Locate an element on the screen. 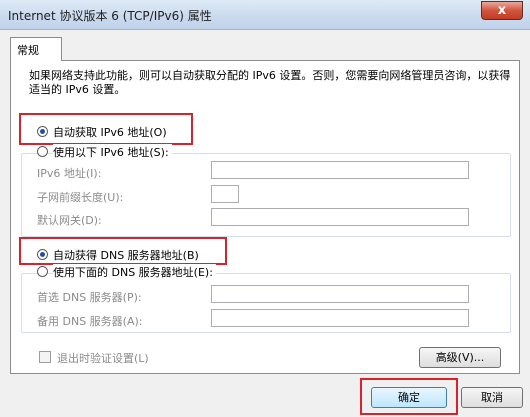 The width and height of the screenshot is (530, 417). manual-ipv6-radio is located at coordinates (42, 151).